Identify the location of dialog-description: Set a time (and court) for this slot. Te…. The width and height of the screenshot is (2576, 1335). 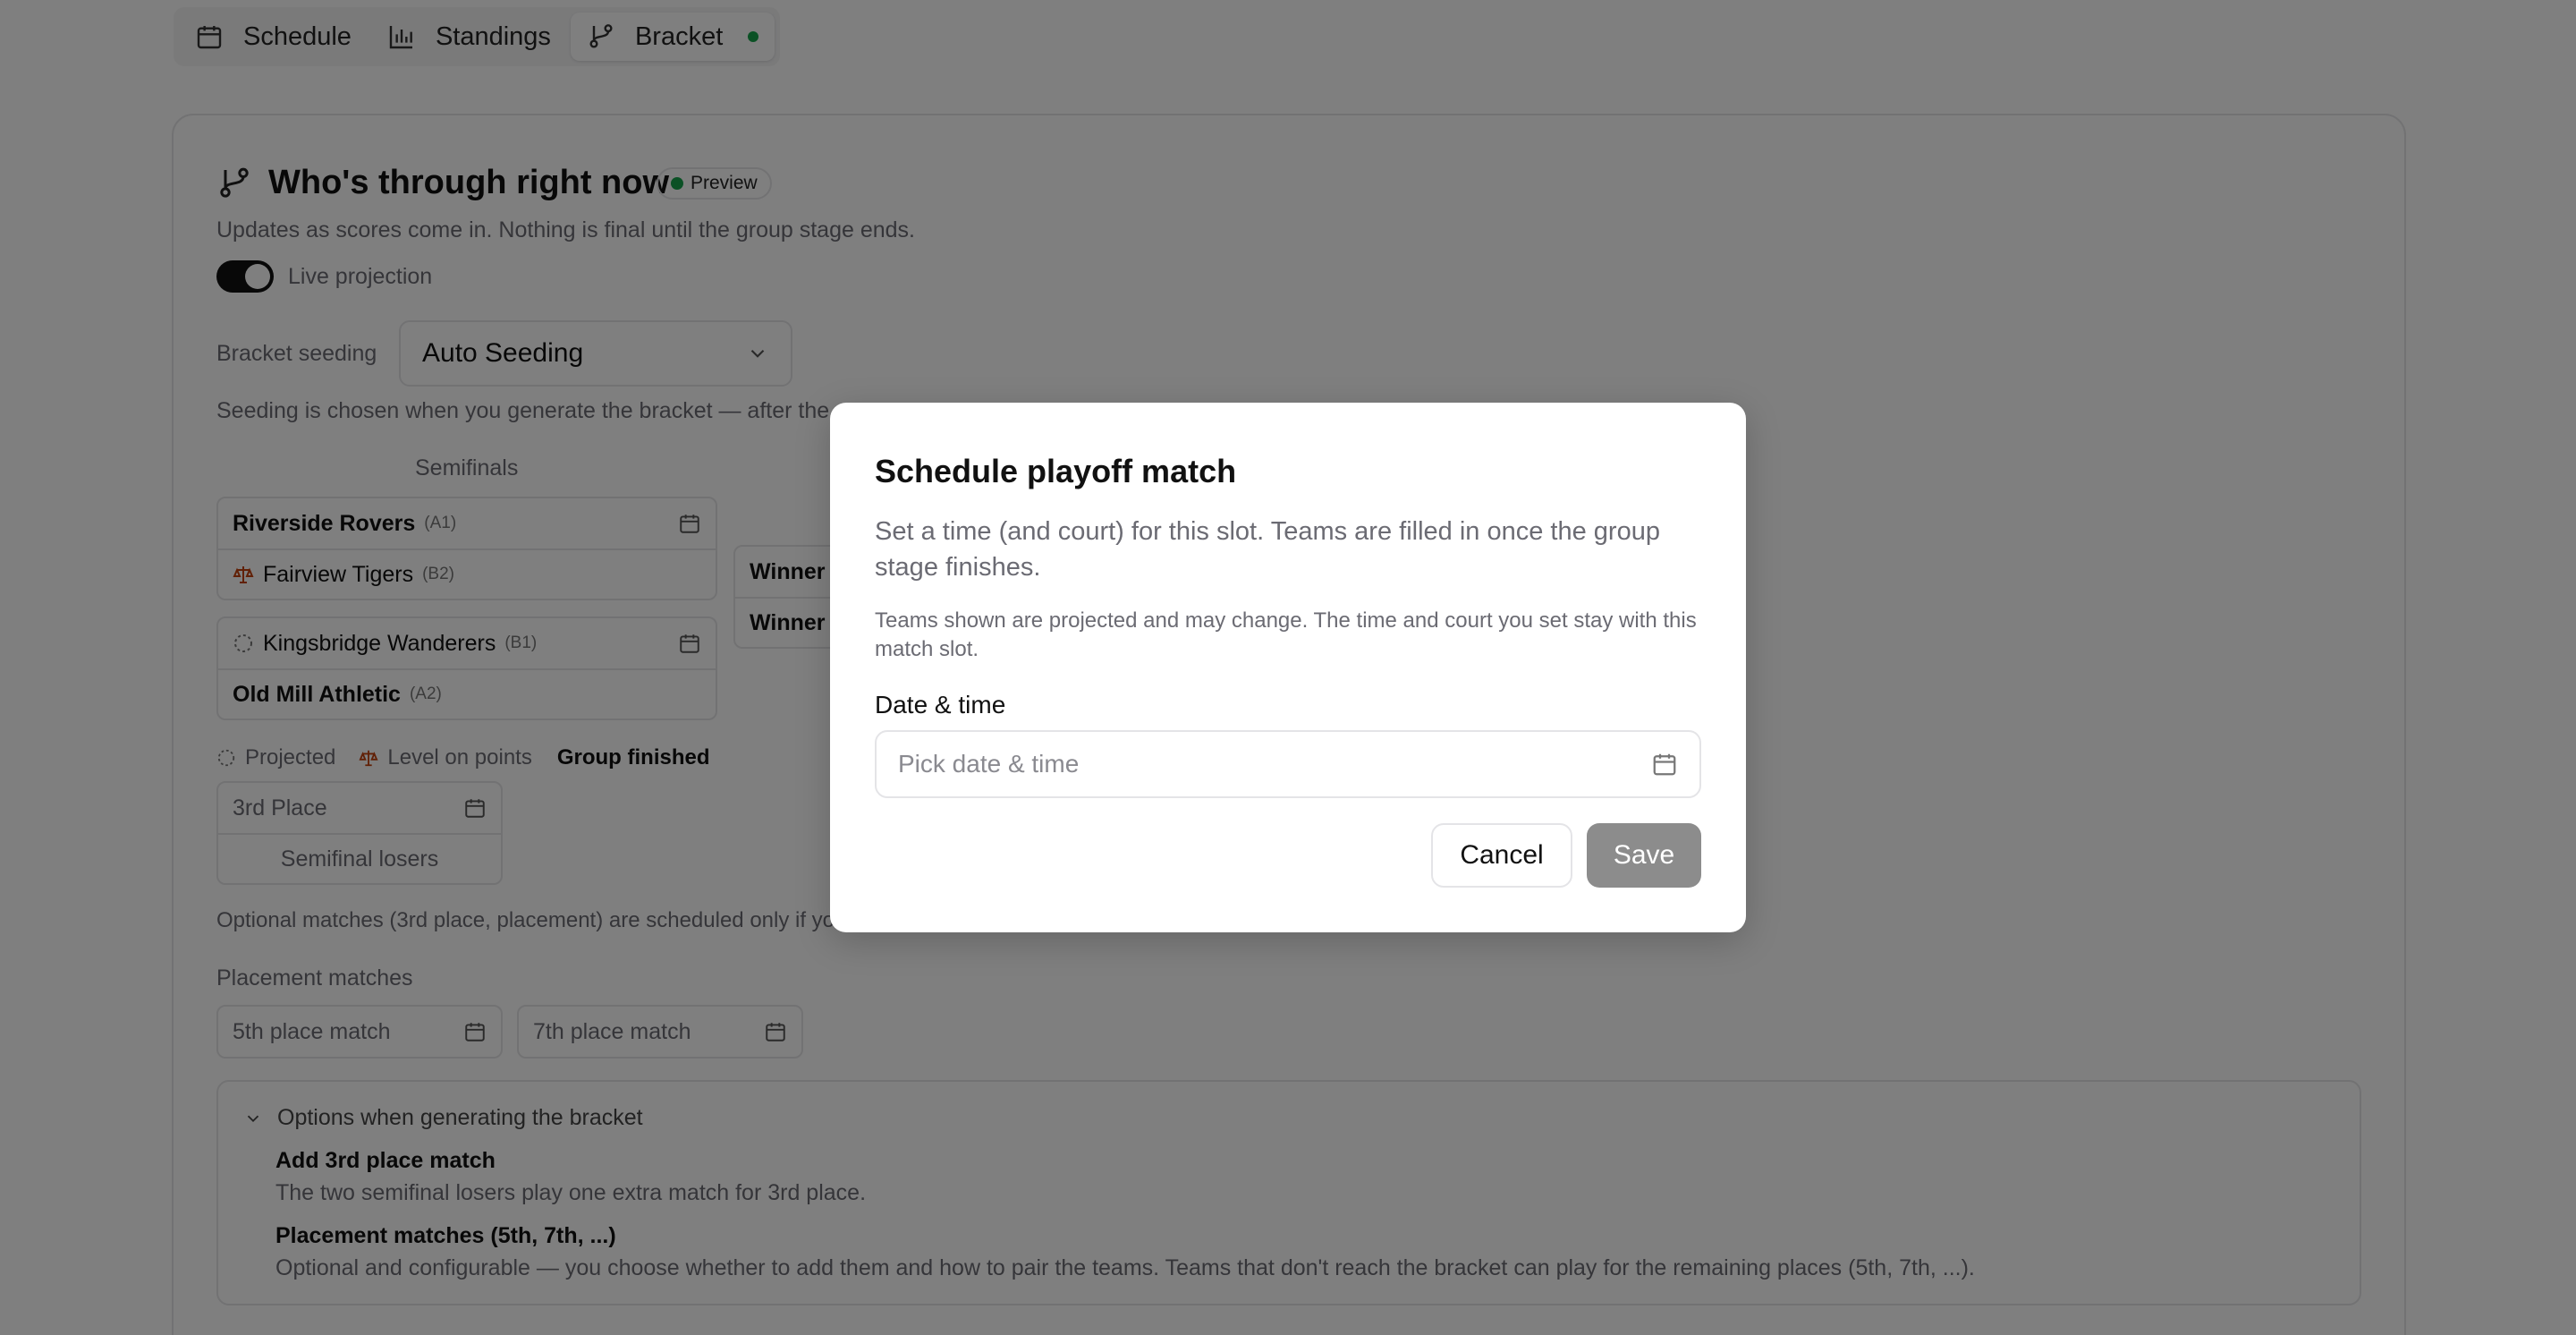
(1267, 549).